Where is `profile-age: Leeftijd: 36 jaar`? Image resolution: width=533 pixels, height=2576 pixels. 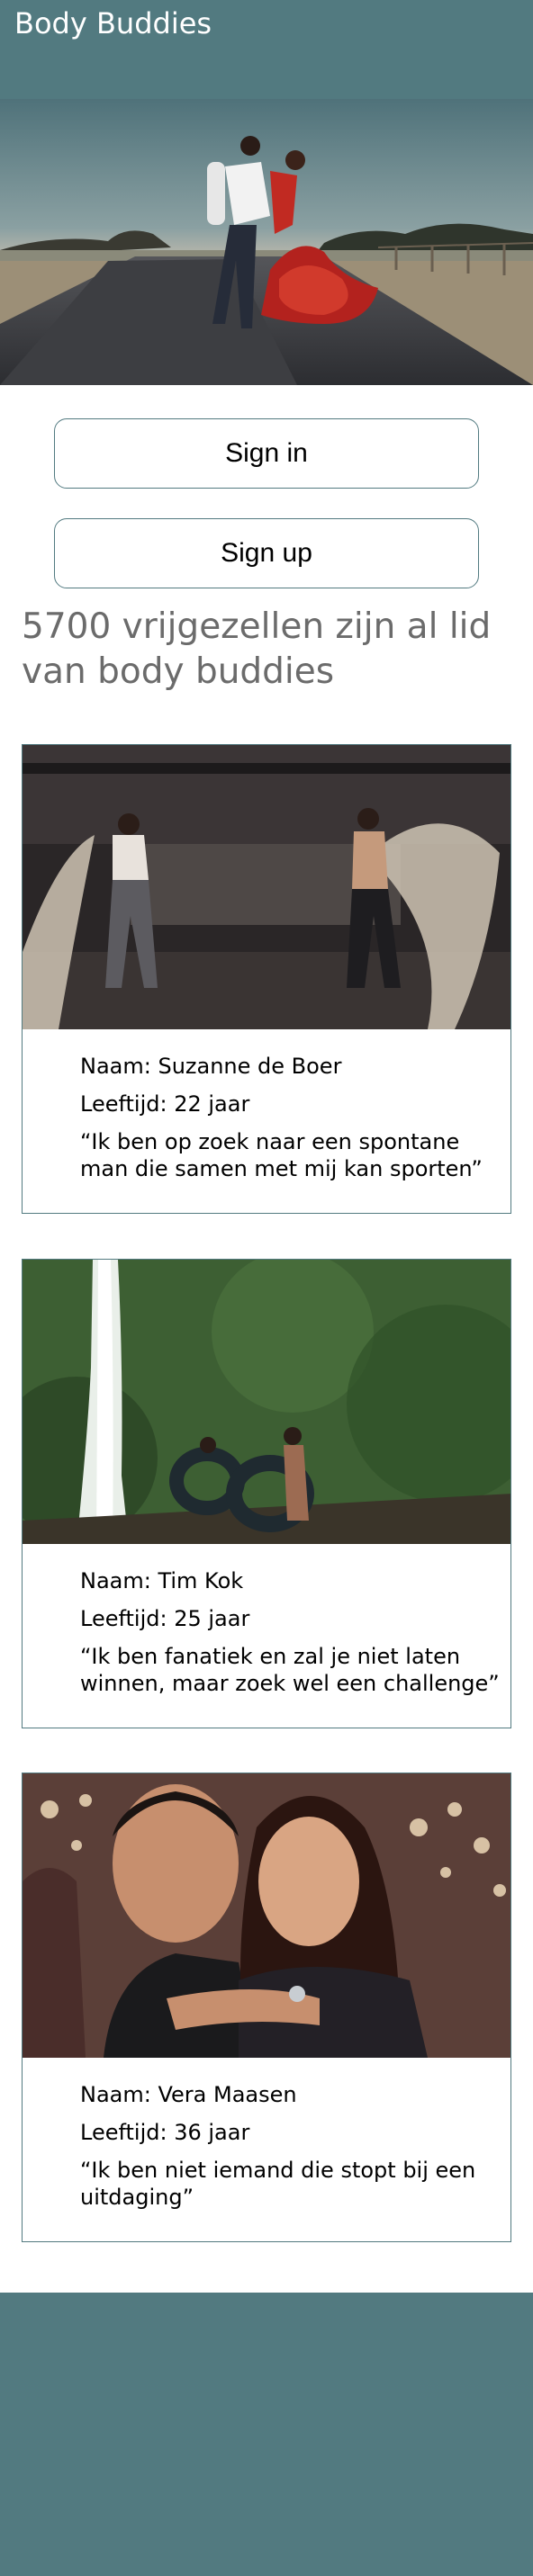 profile-age: Leeftijd: 36 jaar is located at coordinates (165, 2133).